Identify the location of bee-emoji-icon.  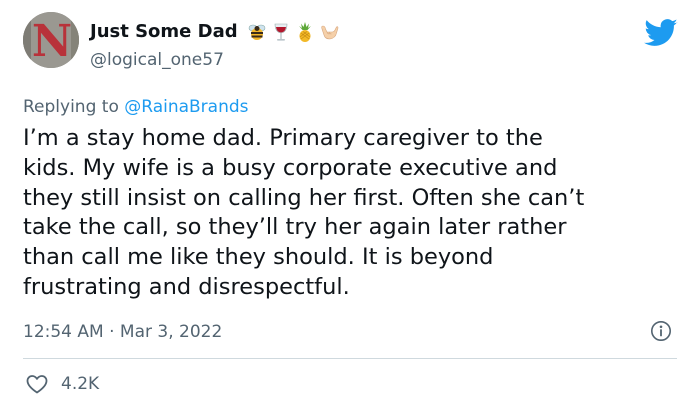
(257, 32).